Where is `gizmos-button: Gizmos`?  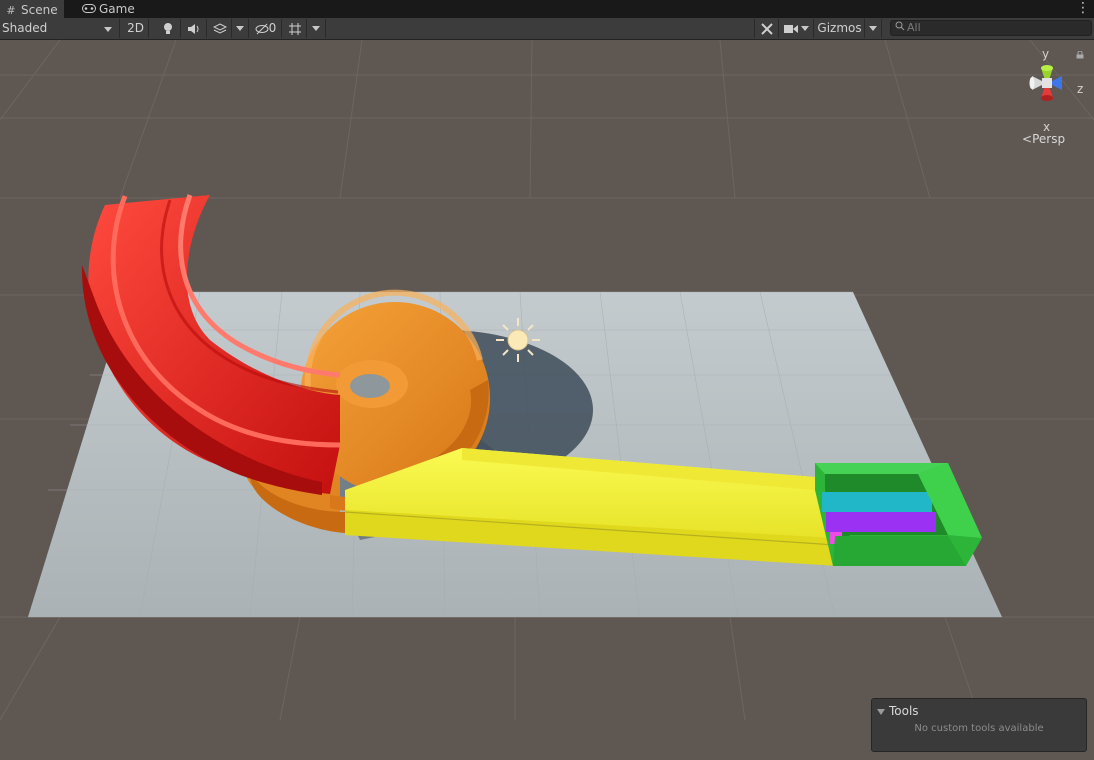 gizmos-button: Gizmos is located at coordinates (840, 28).